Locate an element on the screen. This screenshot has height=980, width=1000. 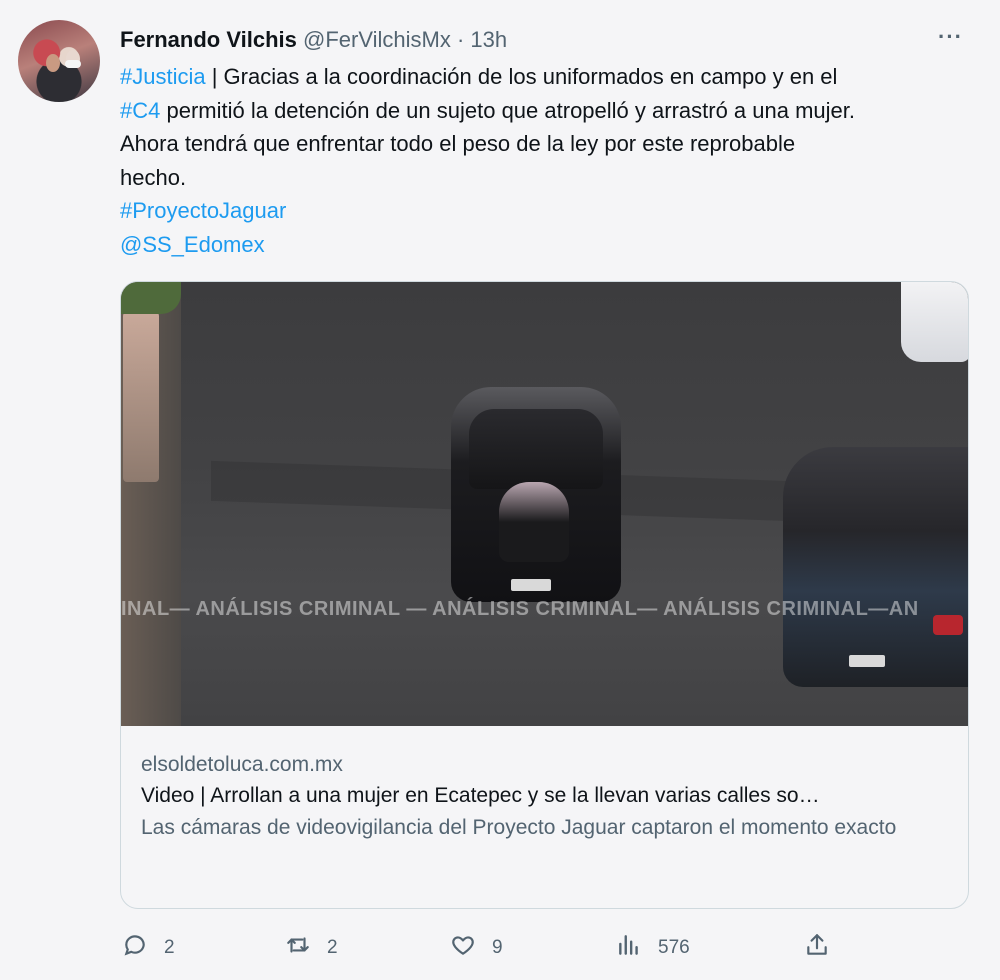
retweet-button: 2 is located at coordinates (311, 948).